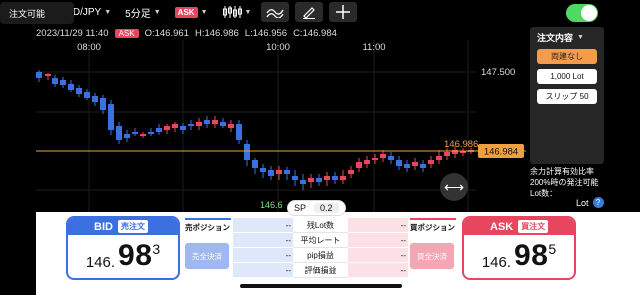 Image resolution: width=640 pixels, height=295 pixels. Describe the element at coordinates (562, 171) in the screenshot. I see `calc-text: 余力計算有効比率` at that location.